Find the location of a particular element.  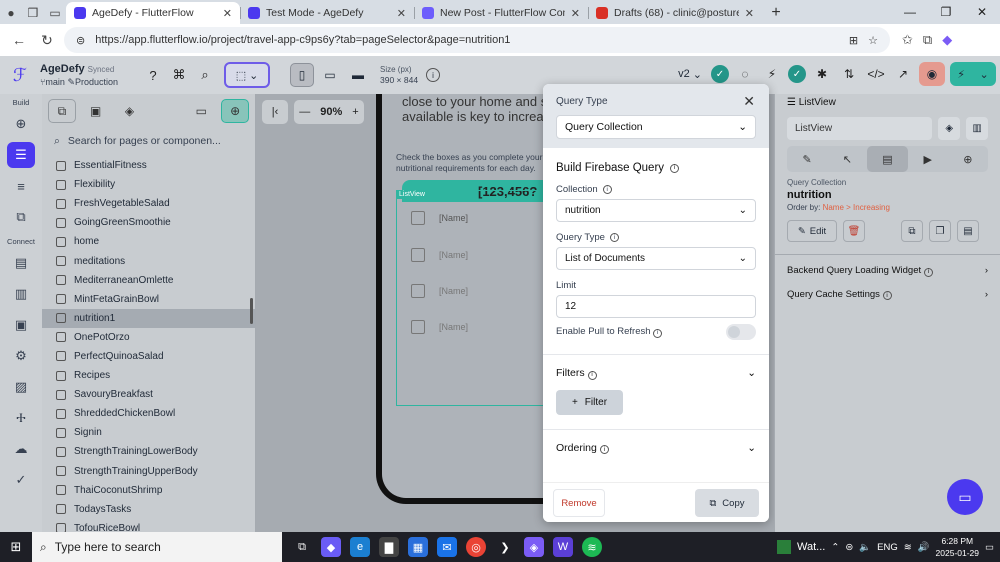

command-icon: ⌘ is located at coordinates (179, 75).